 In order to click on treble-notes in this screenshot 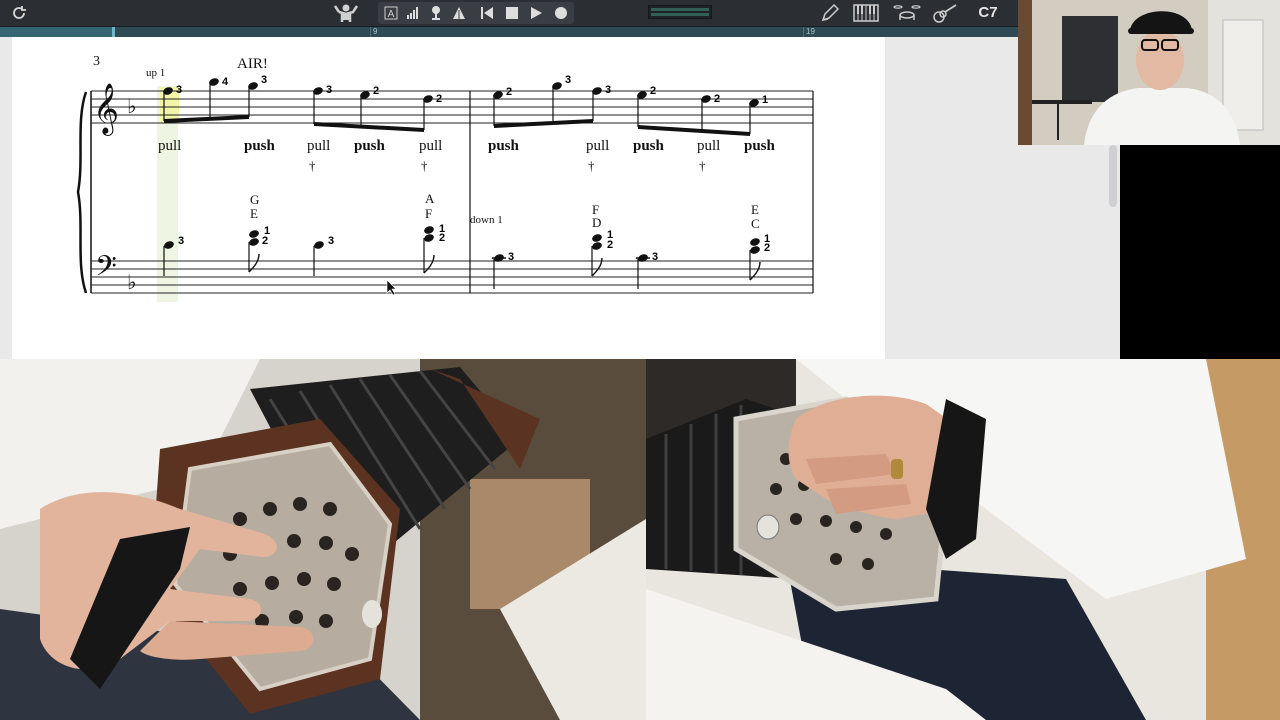, I will do `click(461, 92)`.